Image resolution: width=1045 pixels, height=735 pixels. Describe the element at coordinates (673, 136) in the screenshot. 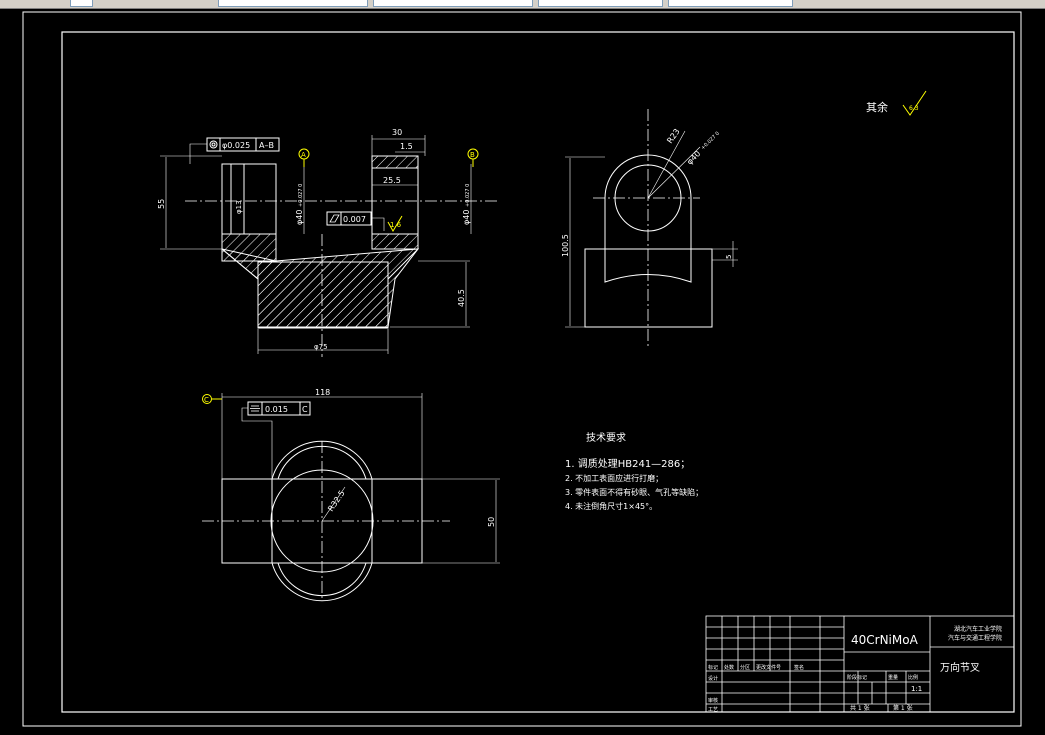

I see `side-dim-radius: R23` at that location.